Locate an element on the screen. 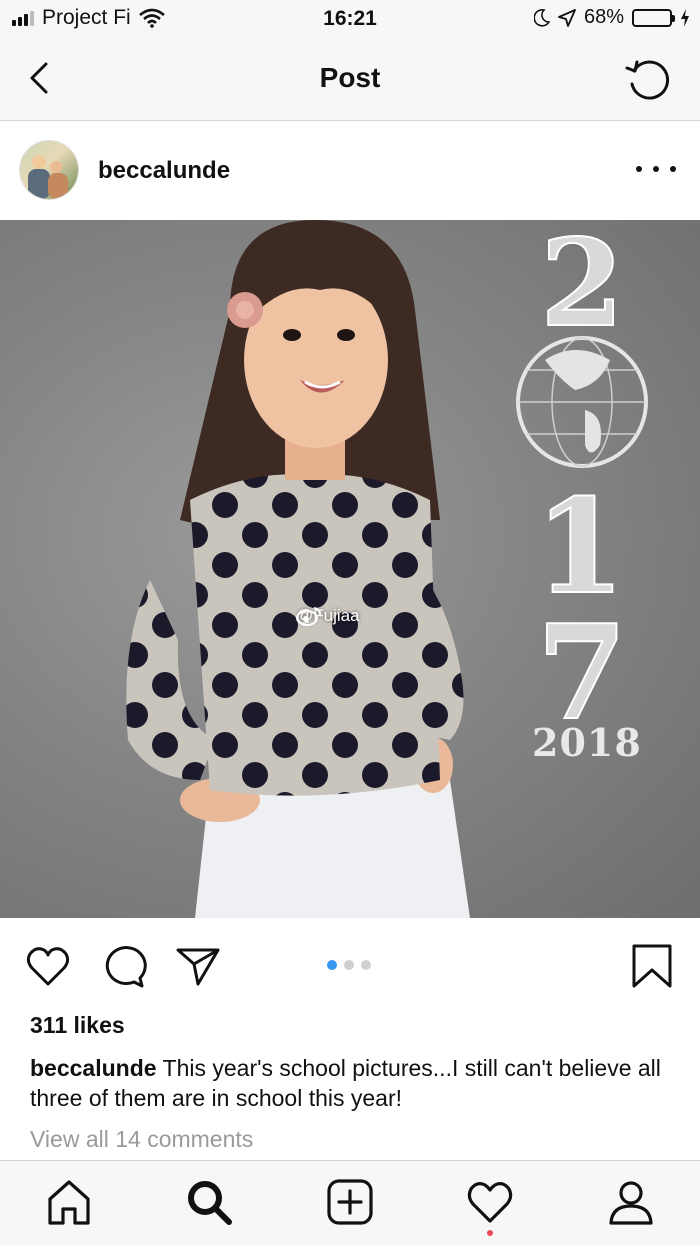  status-bar: Project Fi 16:21 68% is located at coordinates (350, 20).